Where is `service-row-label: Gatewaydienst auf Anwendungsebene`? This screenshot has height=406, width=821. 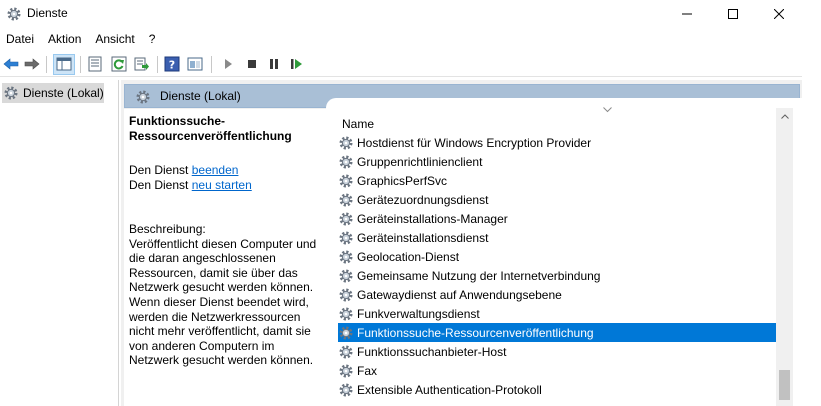 service-row-label: Gatewaydienst auf Anwendungsebene is located at coordinates (459, 294).